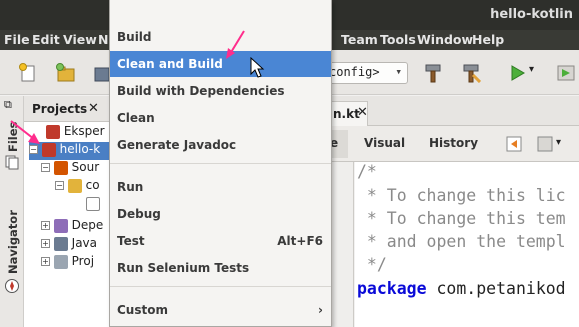  I want to click on menu-item-test: Test Alt+F6, so click(220, 241).